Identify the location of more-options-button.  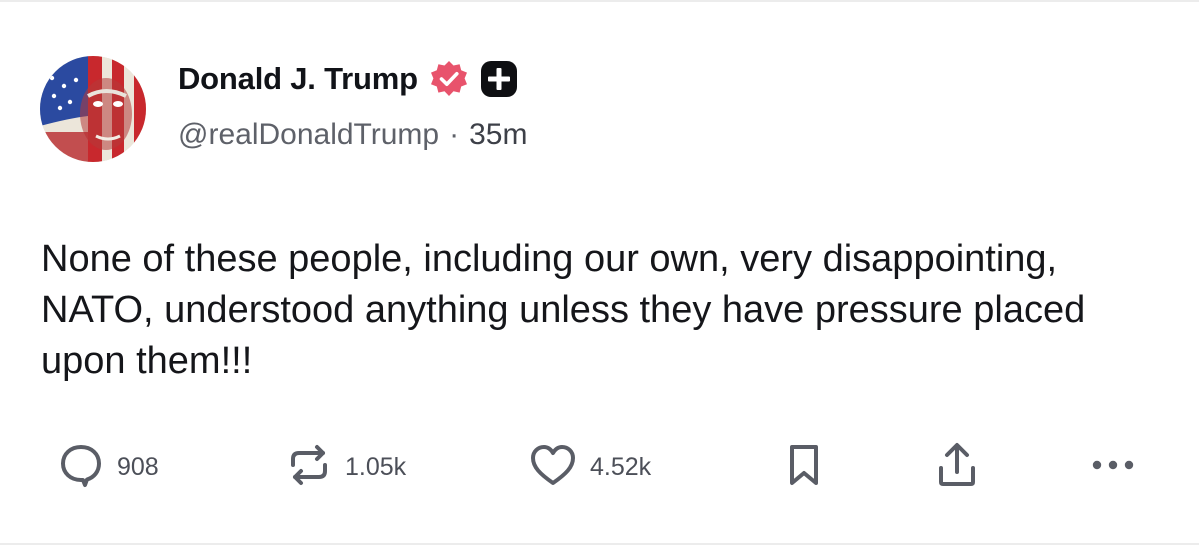
(1113, 467).